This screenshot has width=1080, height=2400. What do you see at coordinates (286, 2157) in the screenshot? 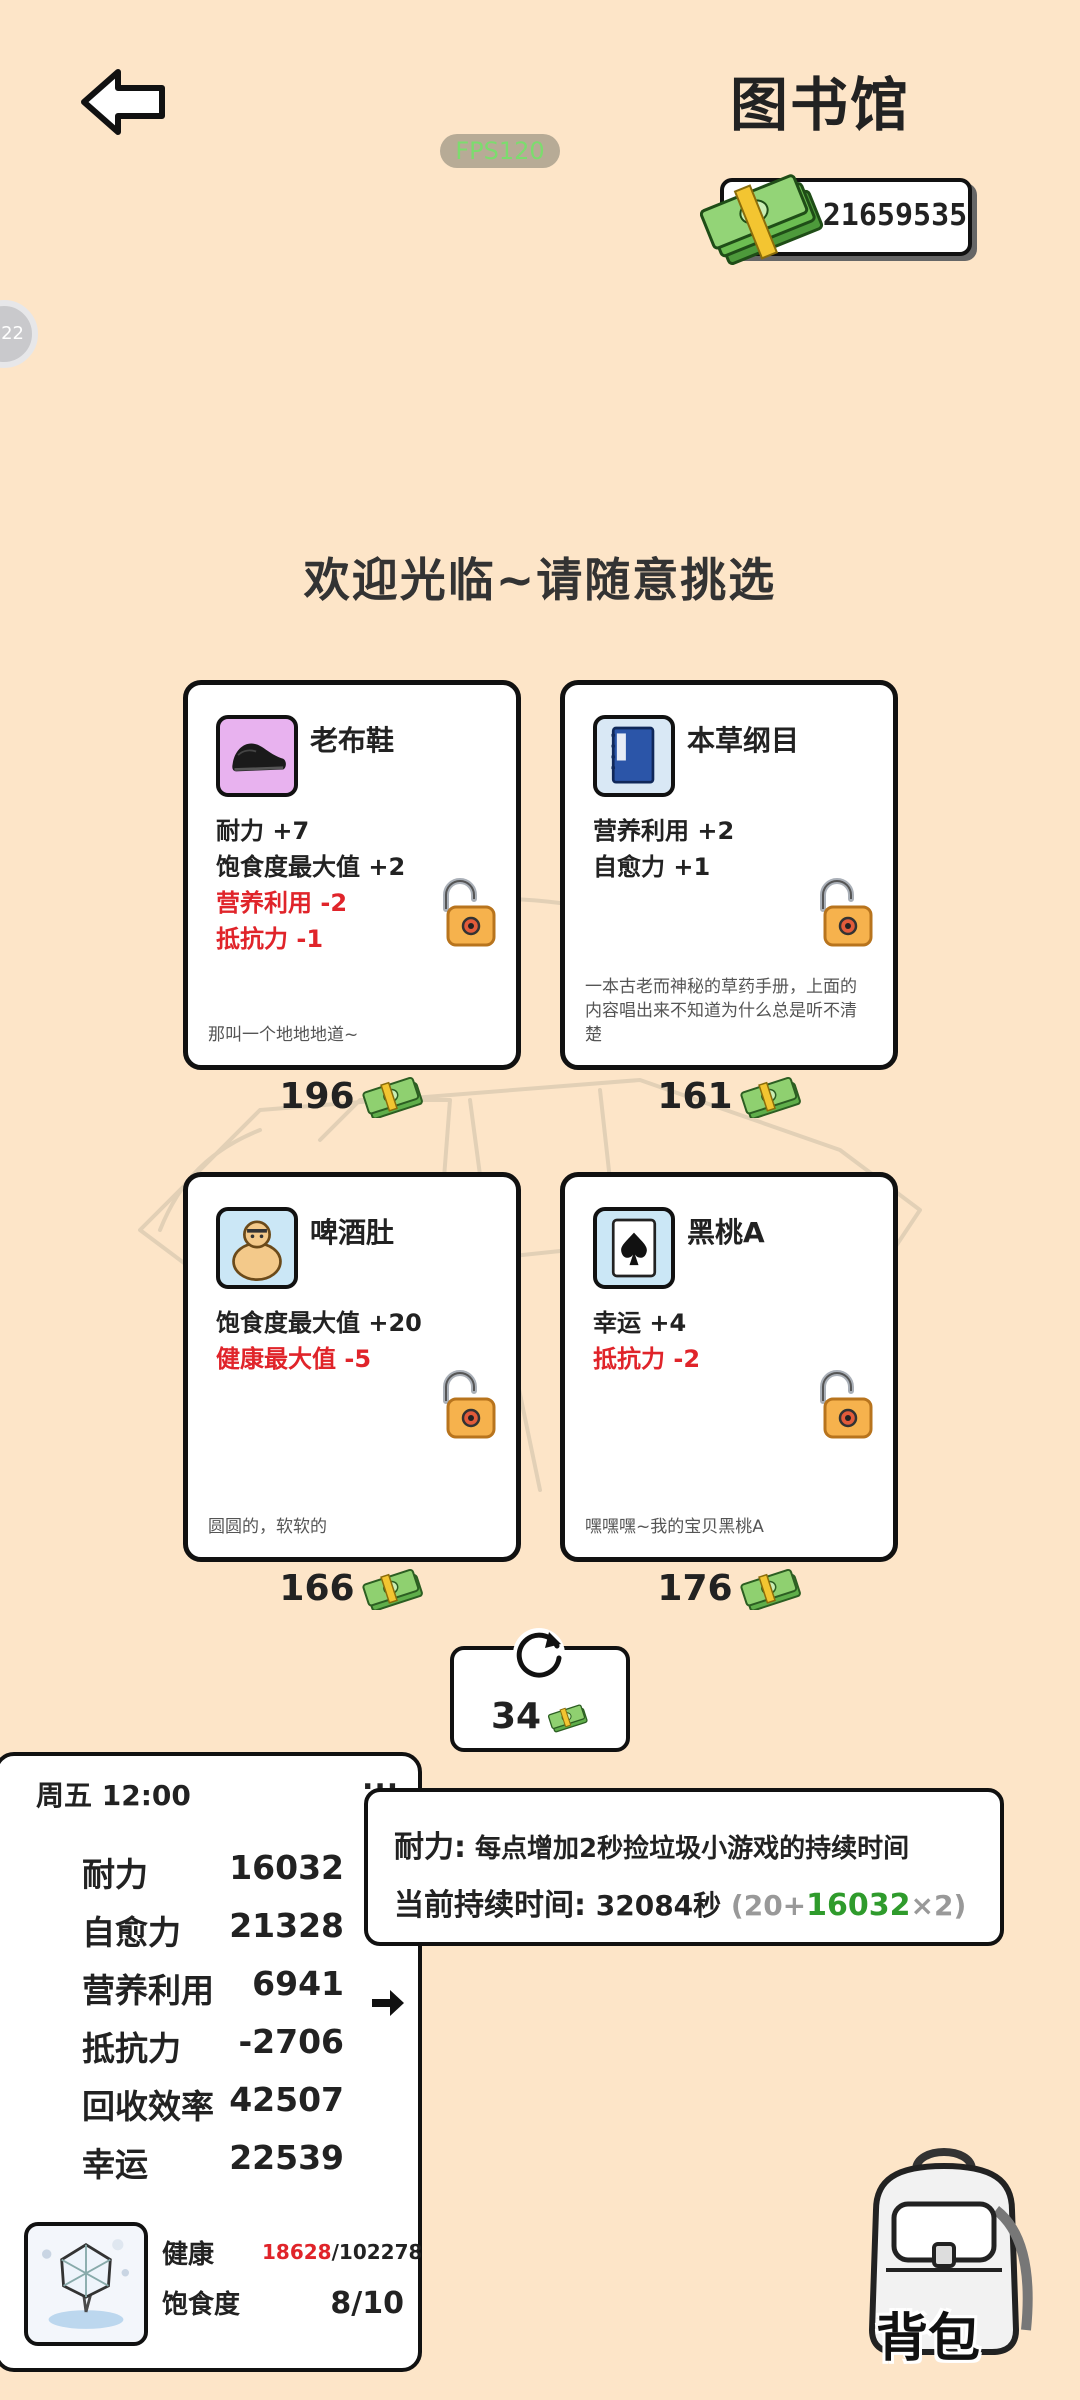
I see `stat-value: 22539` at bounding box center [286, 2157].